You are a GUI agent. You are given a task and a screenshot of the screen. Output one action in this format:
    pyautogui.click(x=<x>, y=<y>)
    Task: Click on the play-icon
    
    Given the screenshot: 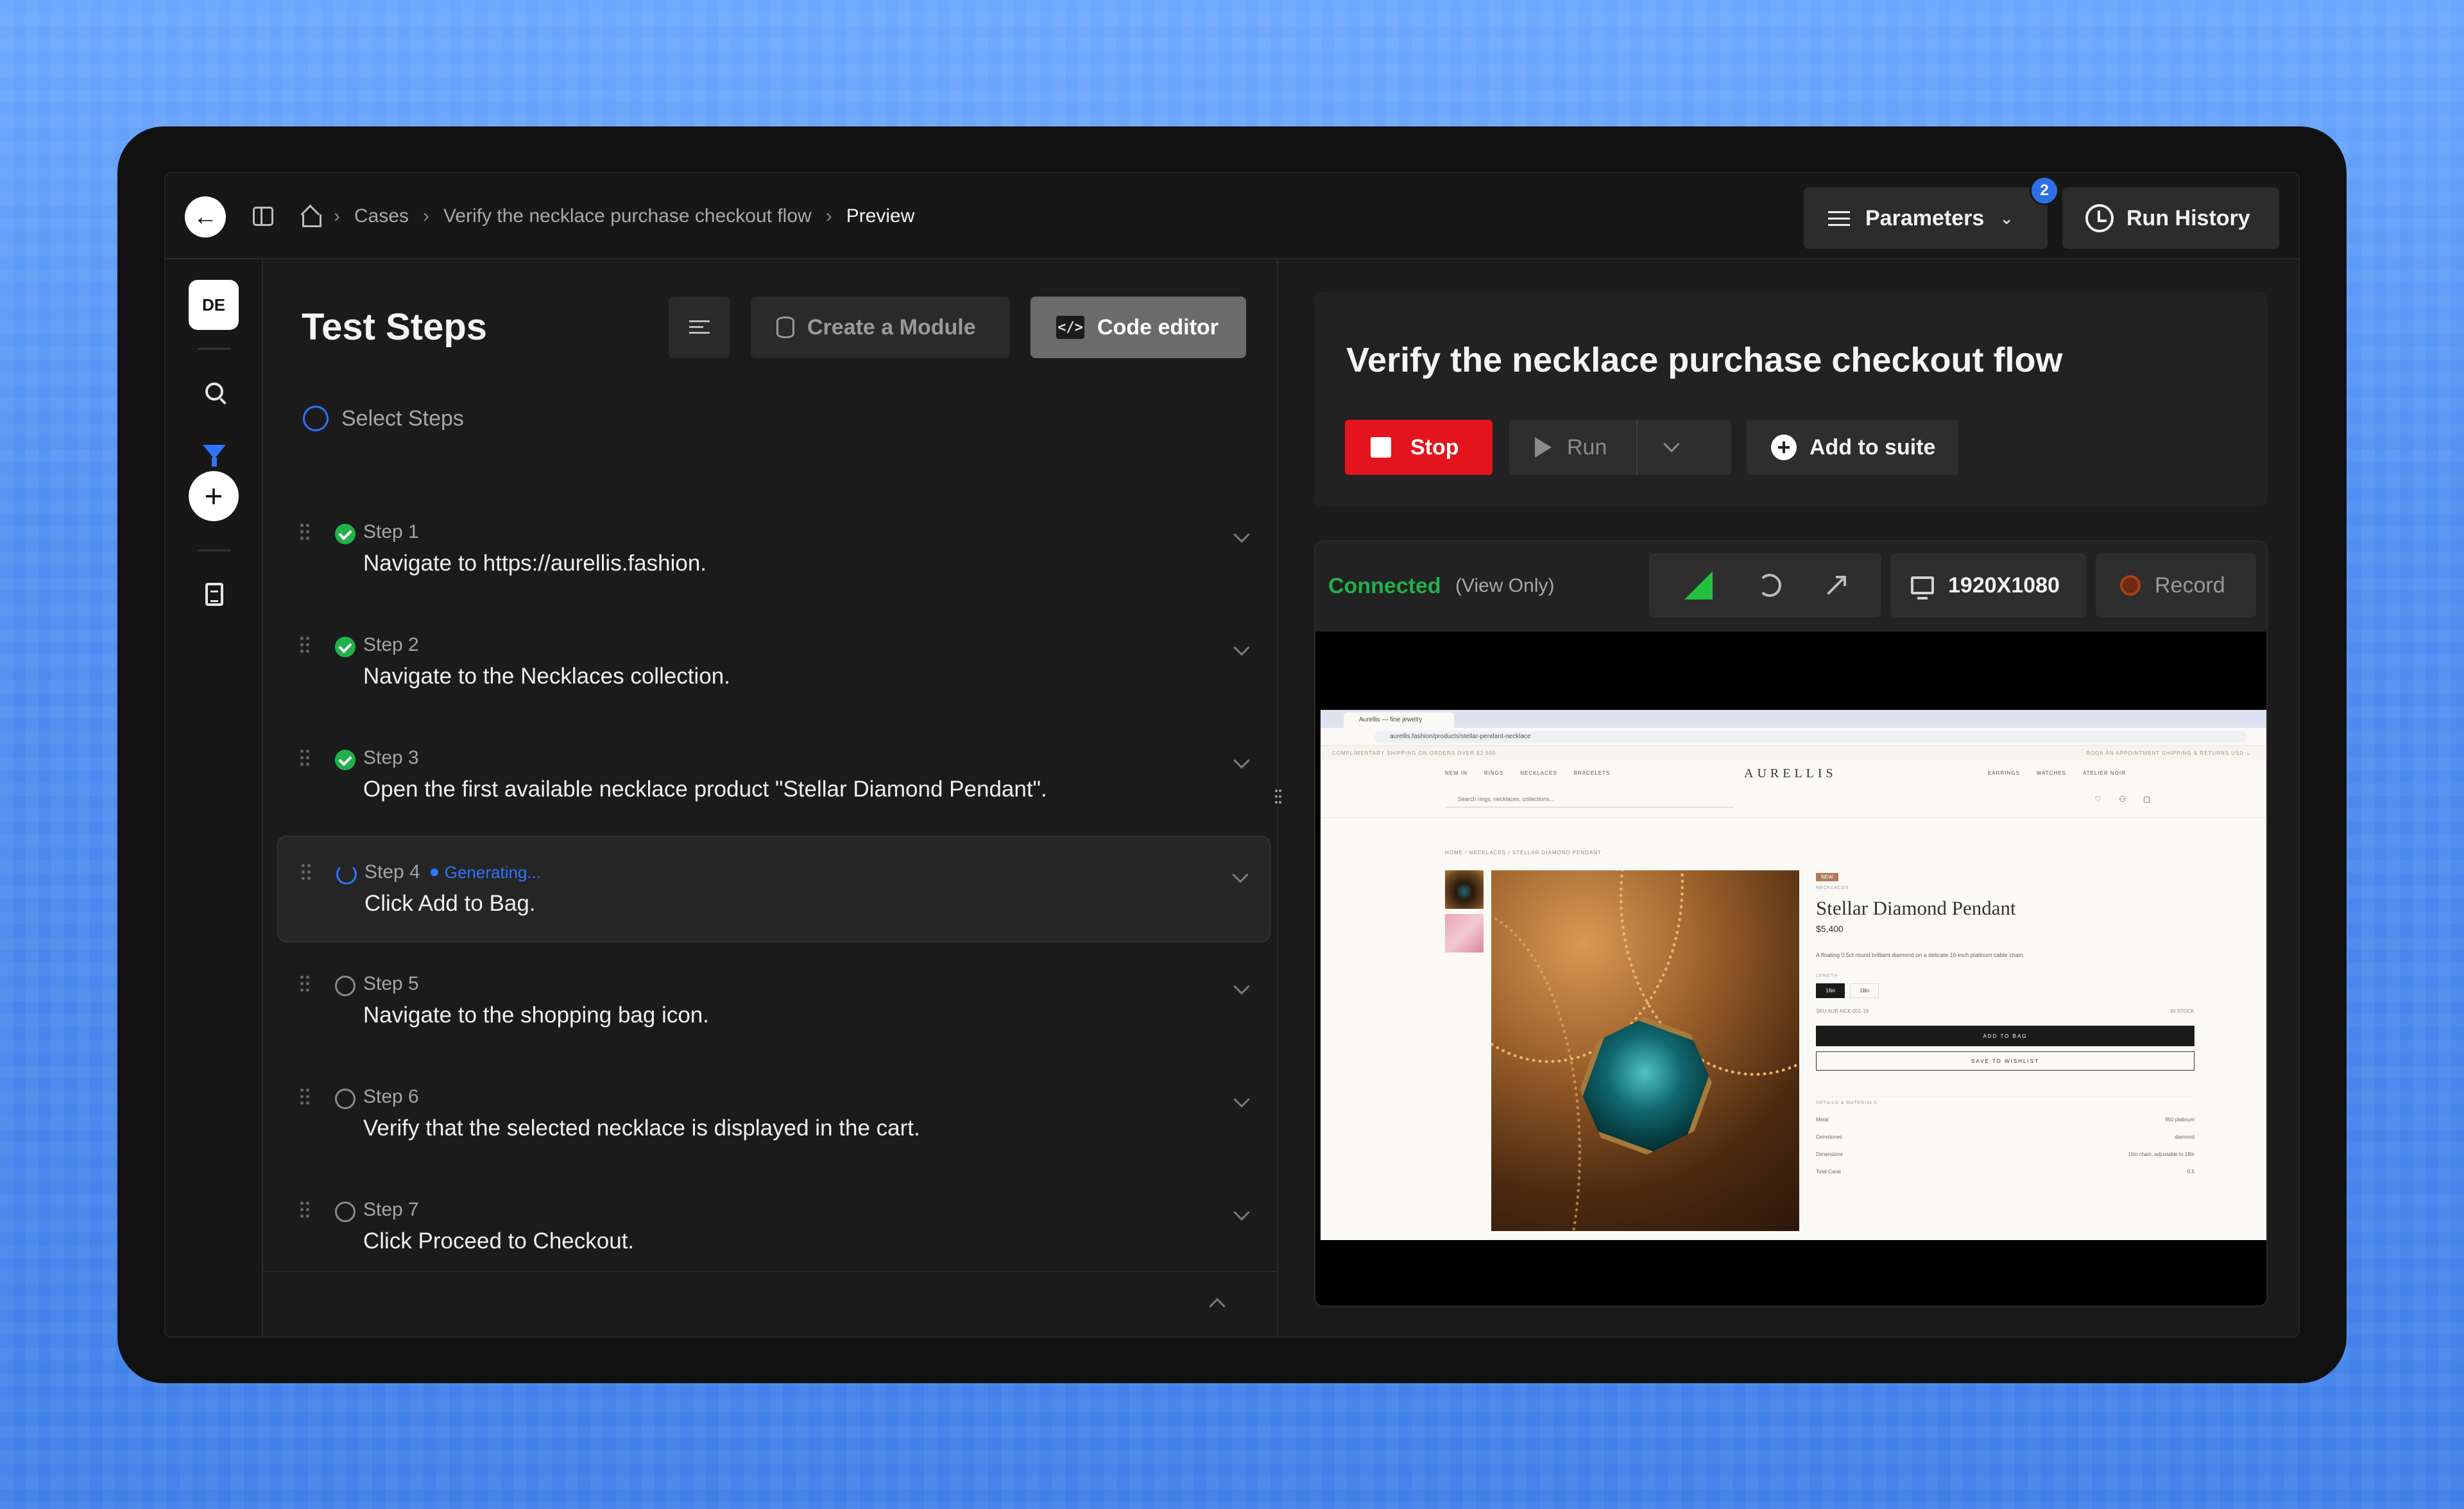 What is the action you would take?
    pyautogui.click(x=1544, y=447)
    